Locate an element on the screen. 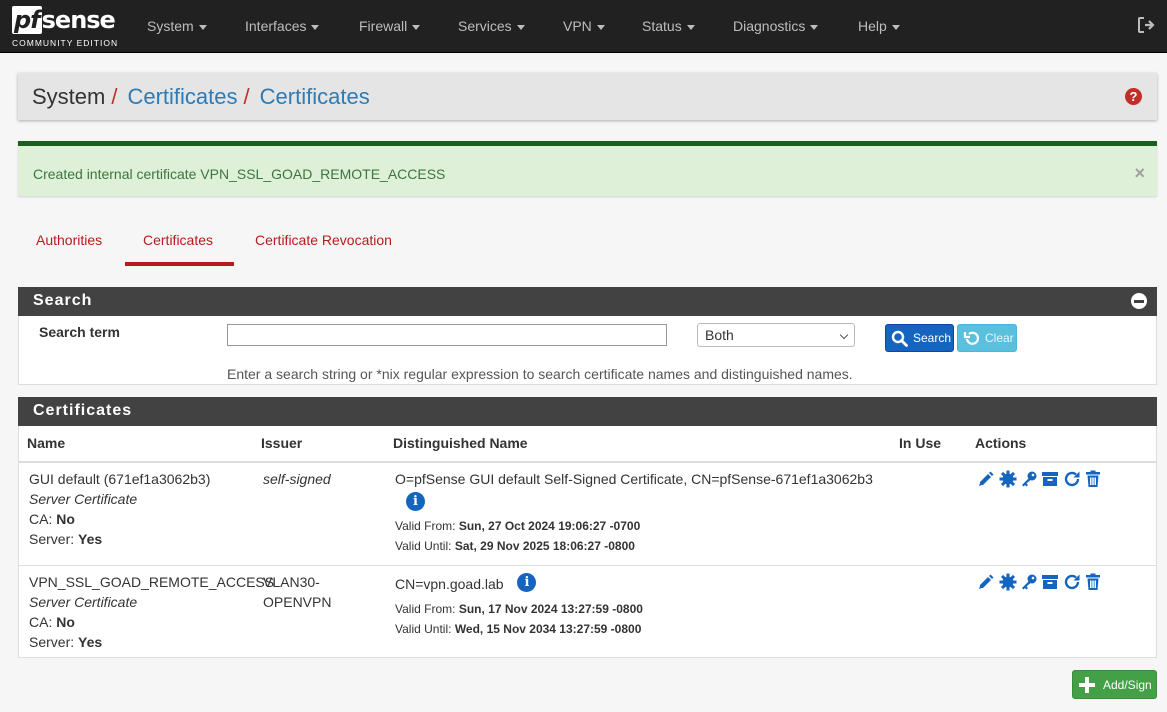 The image size is (1167, 712). valid-from-value: Sun, 17 Nov 2024 13:27:59 -0800 is located at coordinates (550, 609).